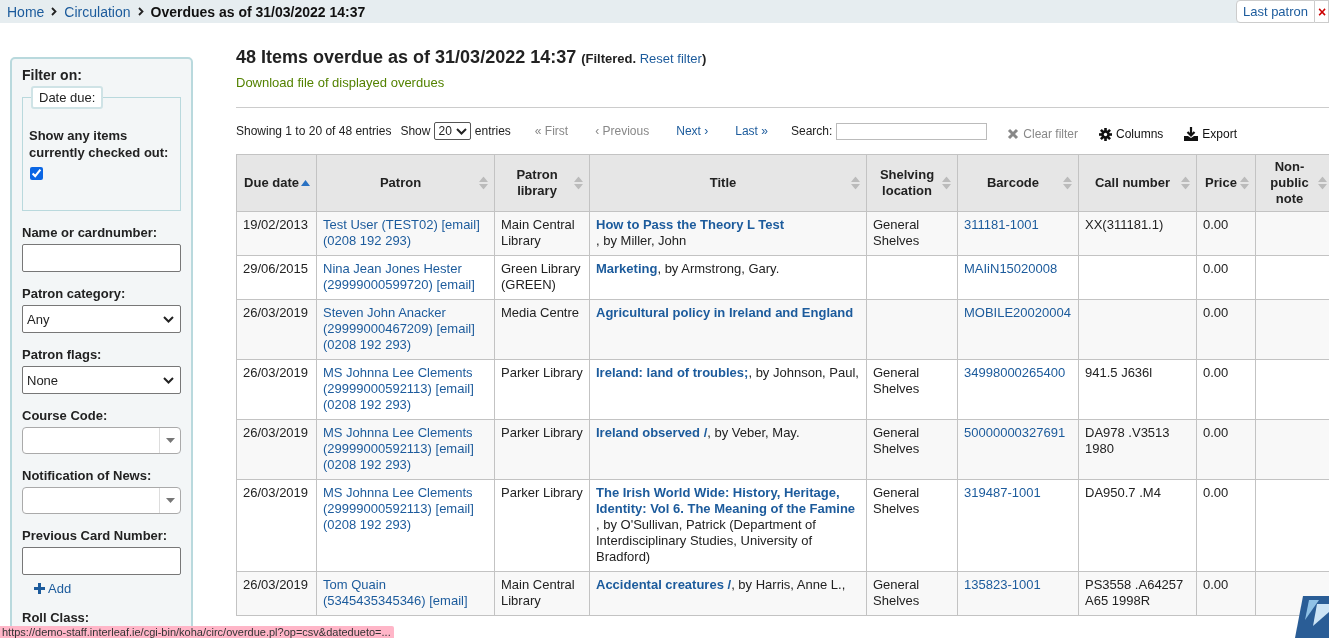 This screenshot has width=1329, height=638. Describe the element at coordinates (405, 329) in the screenshot. I see `patron-link: Steven John Anacker (29999000467209) [email] (0208 192 293)` at that location.